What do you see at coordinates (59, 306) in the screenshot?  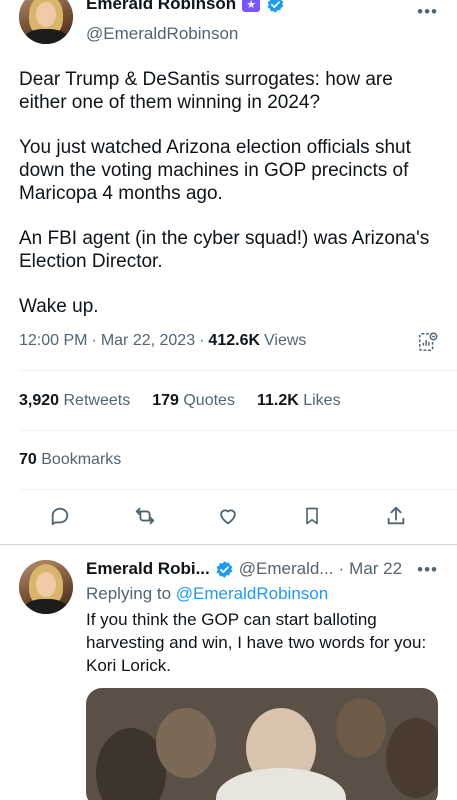 I see `tweet-paragraph: Wake up.` at bounding box center [59, 306].